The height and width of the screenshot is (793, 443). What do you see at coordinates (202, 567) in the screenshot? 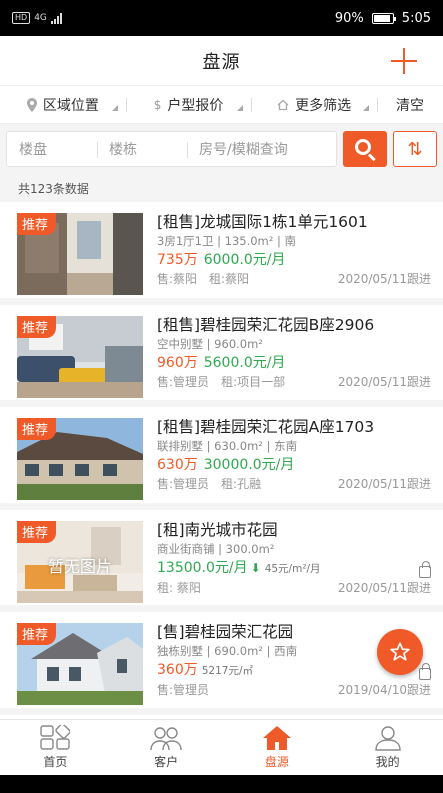
I see `rent-price: 13500.0元/月` at bounding box center [202, 567].